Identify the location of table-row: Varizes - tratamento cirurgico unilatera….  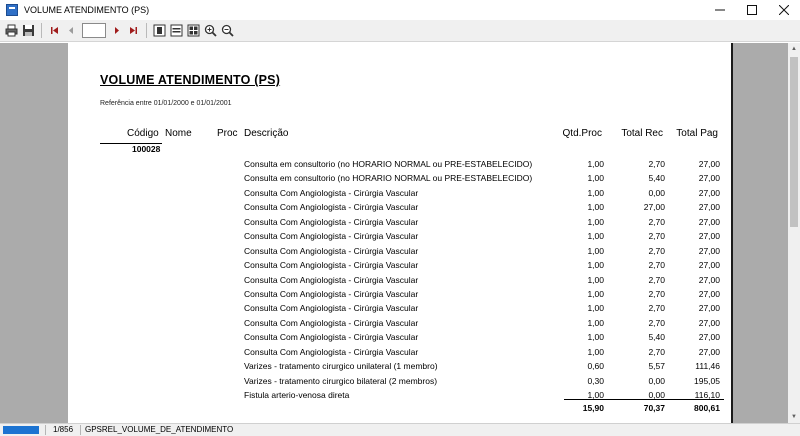
(400, 366).